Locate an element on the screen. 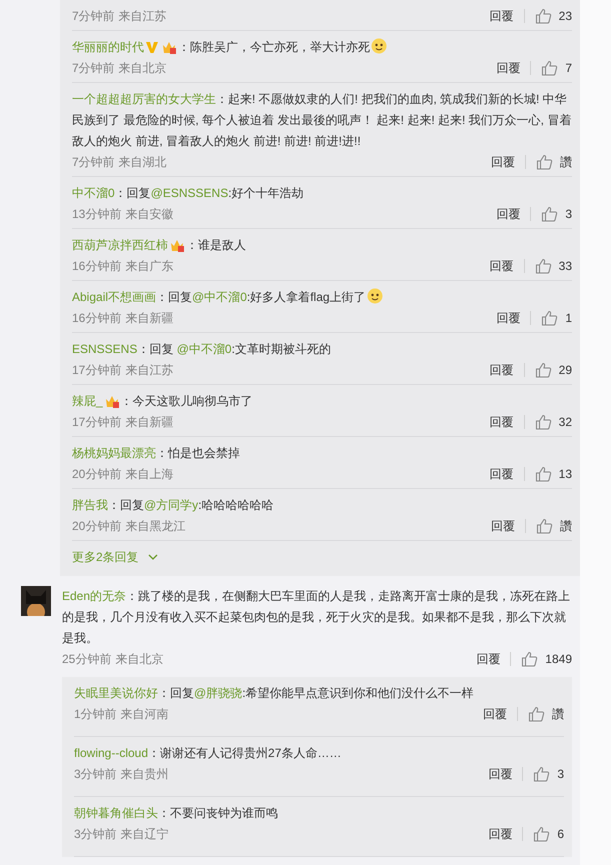  timestamp: 13分钟前 is located at coordinates (97, 214).